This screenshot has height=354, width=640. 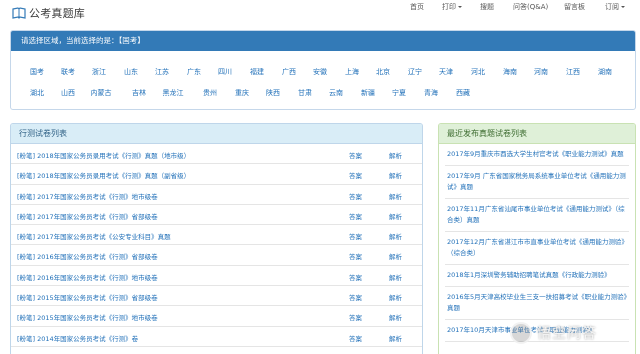 I want to click on paper-title-link: [粉笔] 2016年国家公务员考试《行测》省部级卷, so click(x=87, y=256).